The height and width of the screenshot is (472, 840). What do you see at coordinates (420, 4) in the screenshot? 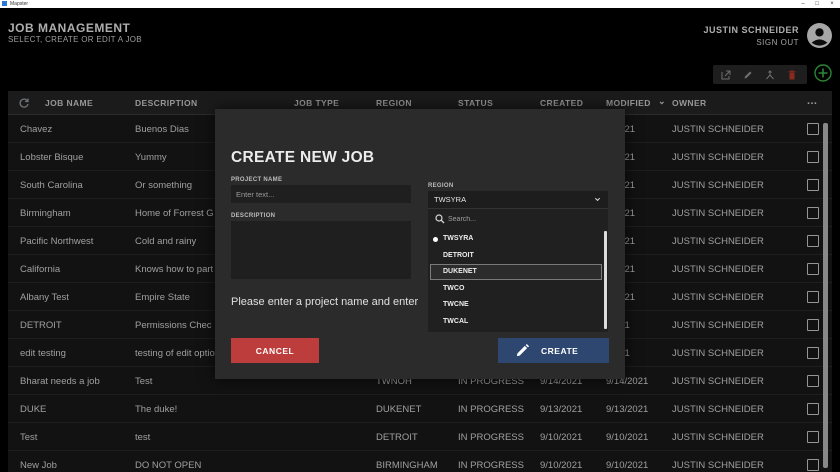
I see `window-title-bar: Mapster – □ ×` at bounding box center [420, 4].